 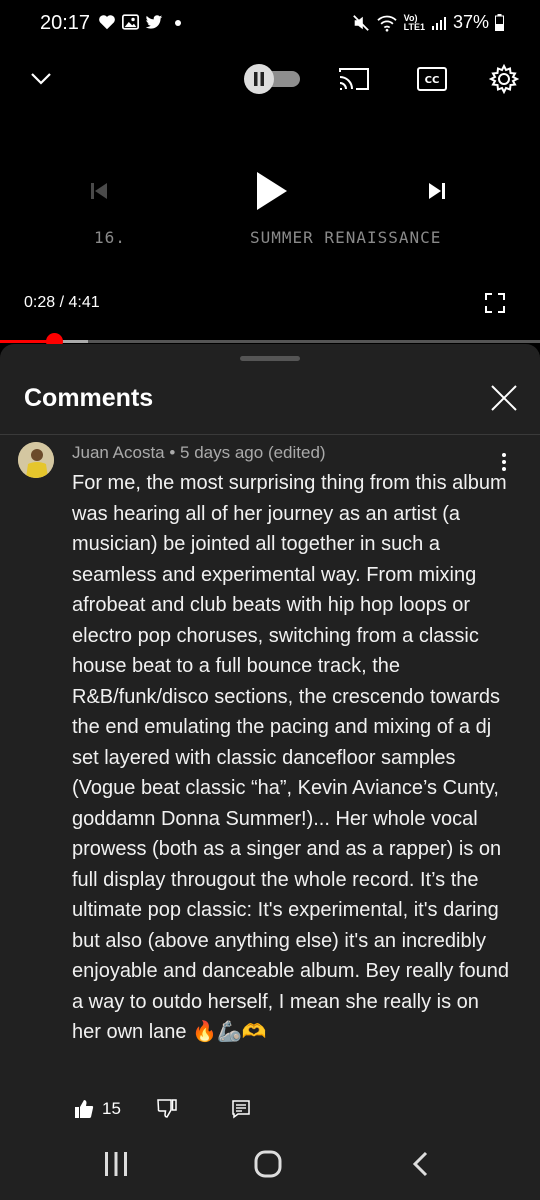 I want to click on skip-next-icon, so click(x=437, y=191).